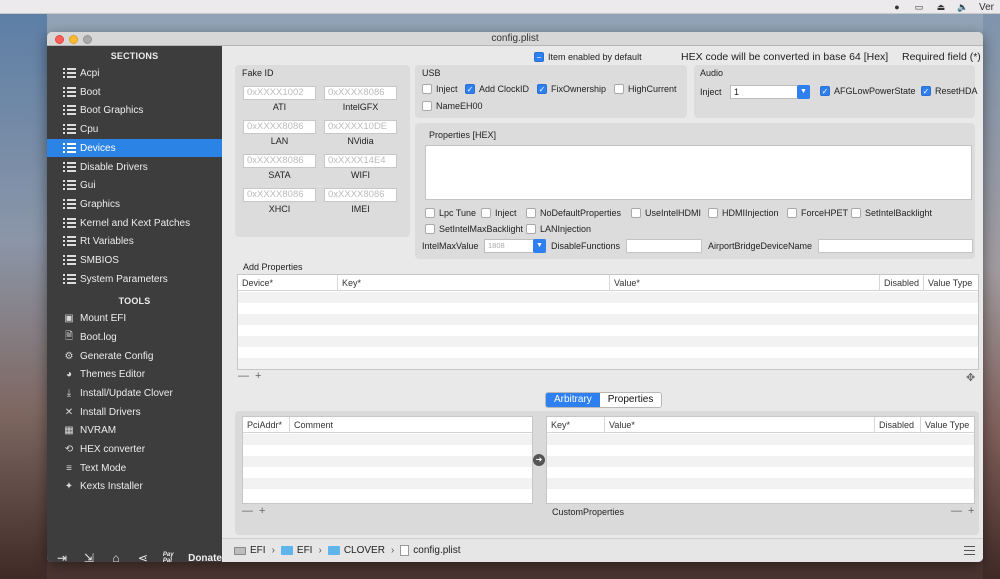  What do you see at coordinates (895, 246) in the screenshot?
I see `airport-bridge-field` at bounding box center [895, 246].